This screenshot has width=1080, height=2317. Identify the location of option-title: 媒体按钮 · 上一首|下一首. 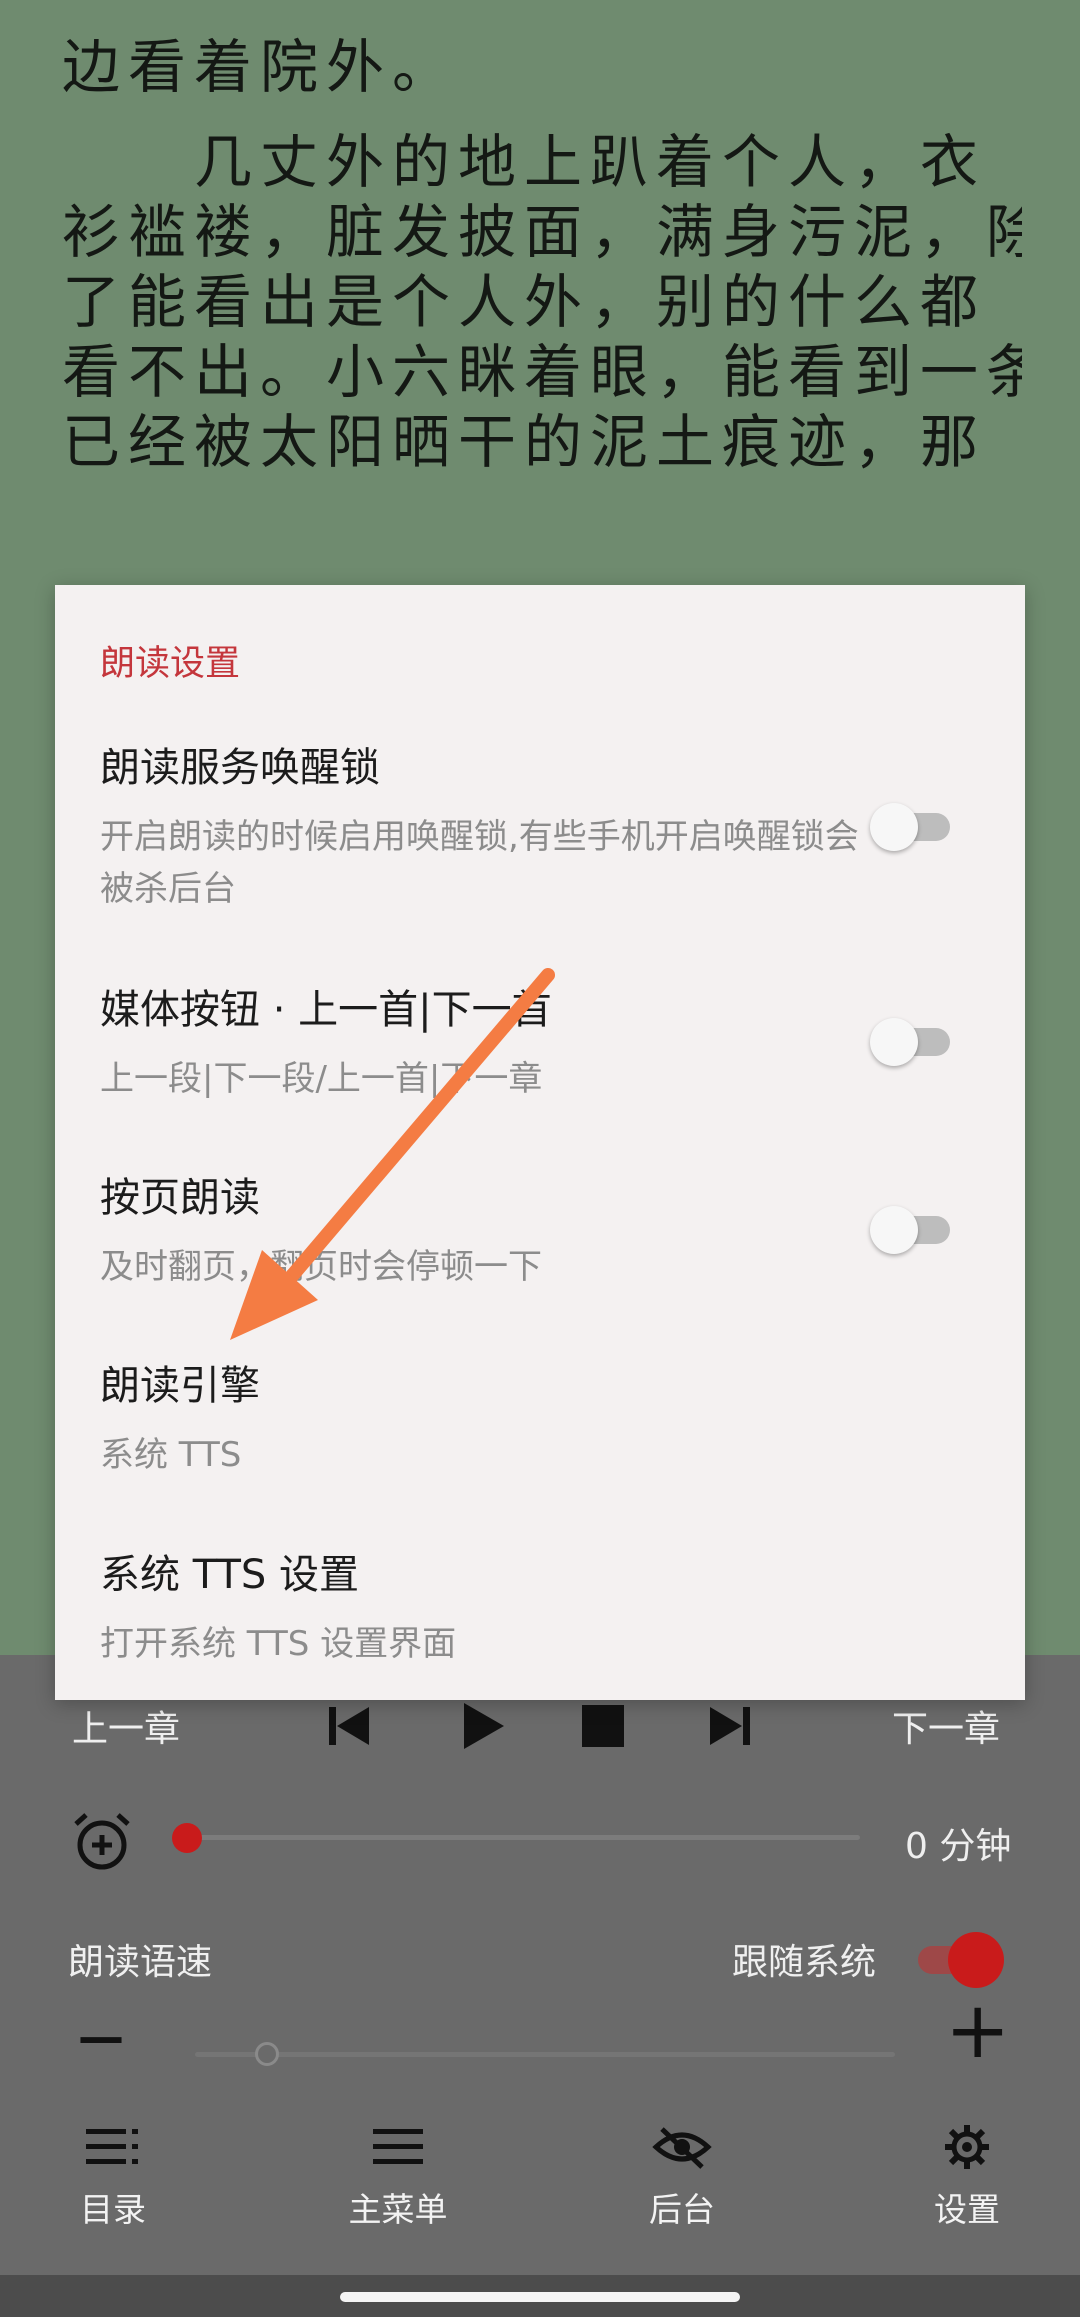
(326, 1010).